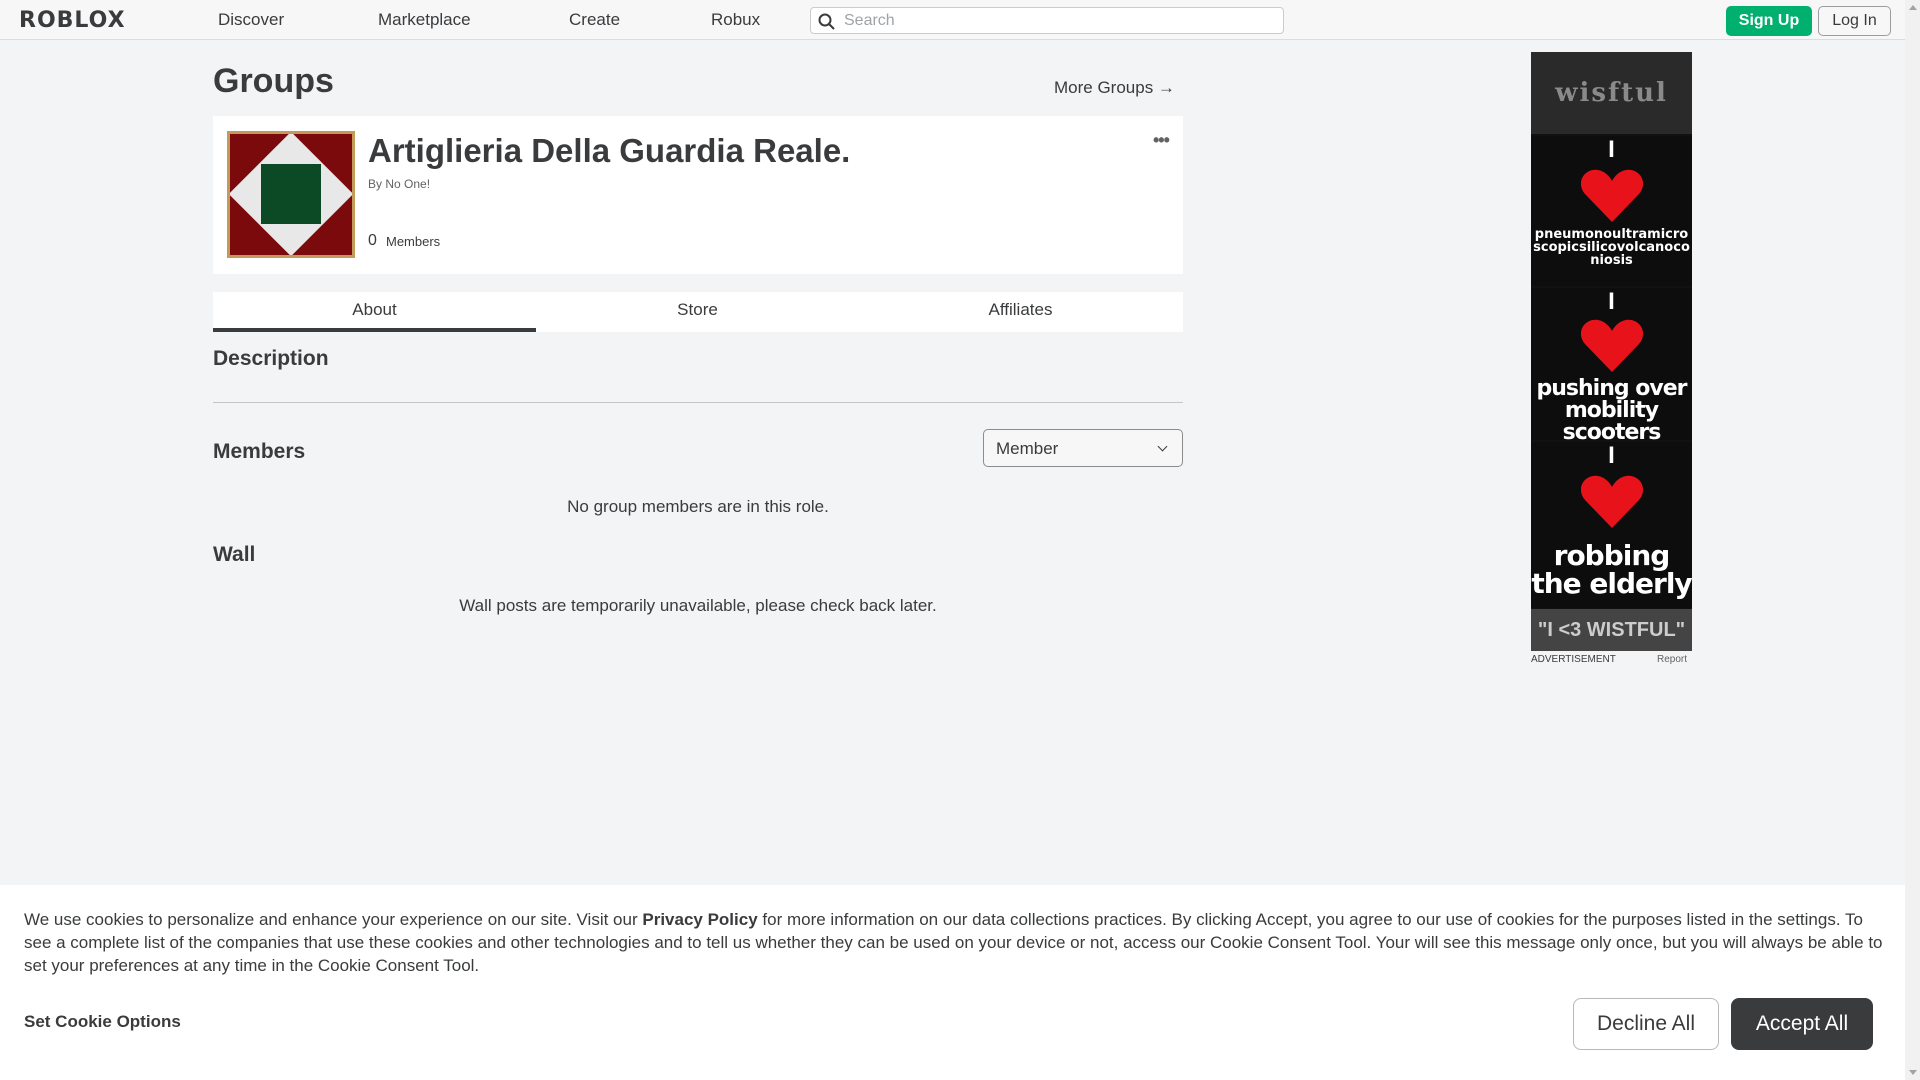 This screenshot has height=1080, width=1920. What do you see at coordinates (424, 20) in the screenshot?
I see `nav-marketplace: Marketplace` at bounding box center [424, 20].